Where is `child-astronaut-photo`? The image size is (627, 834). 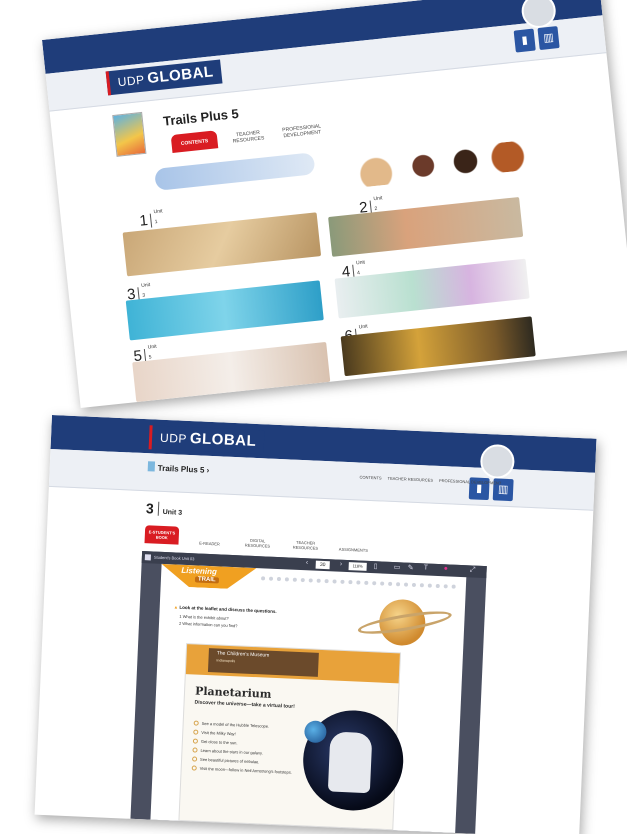
child-astronaut-photo is located at coordinates (350, 762).